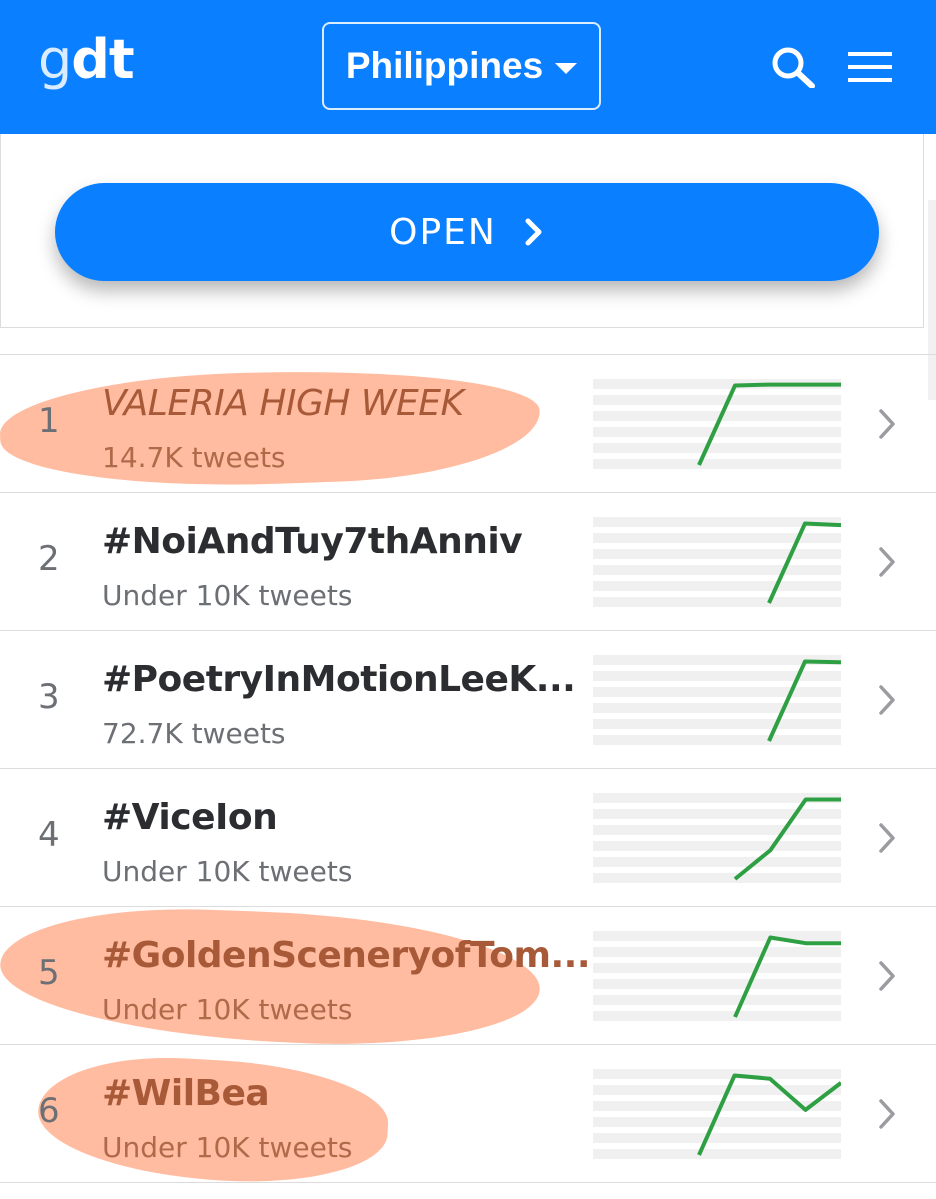 The height and width of the screenshot is (1199, 936). I want to click on hamburger-menu-icon, so click(870, 67).